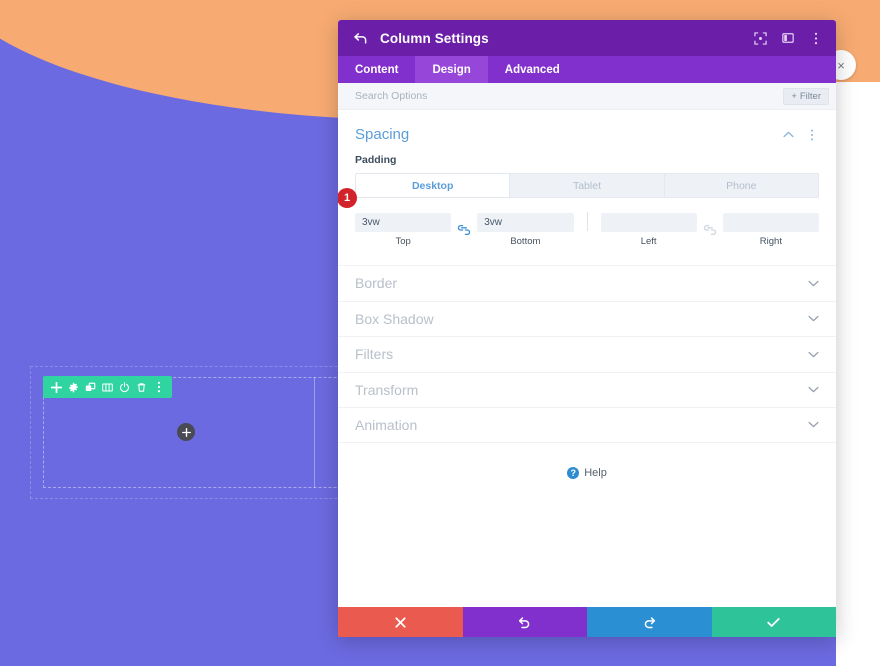  I want to click on redo-icon, so click(649, 622).